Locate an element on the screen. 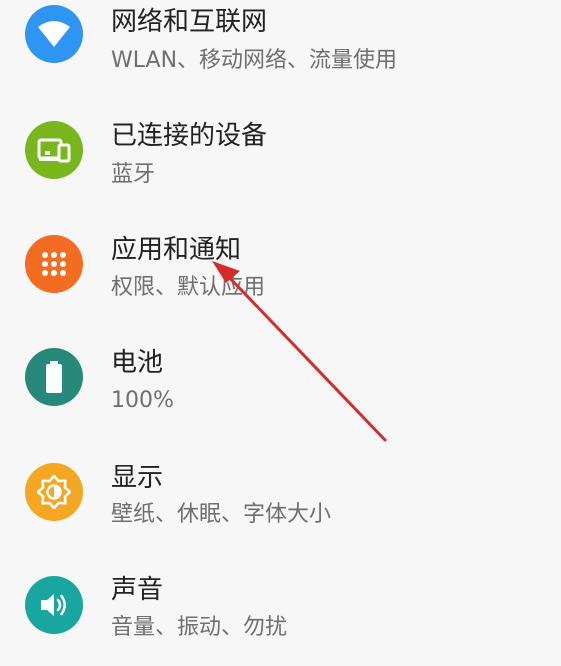  apps-grid-icon is located at coordinates (54, 264).